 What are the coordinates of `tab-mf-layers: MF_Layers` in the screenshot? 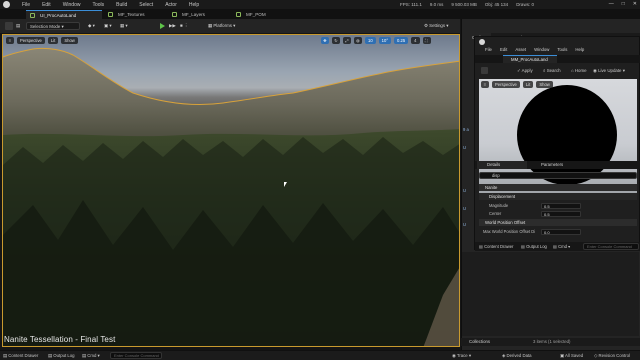 It's located at (200, 14).